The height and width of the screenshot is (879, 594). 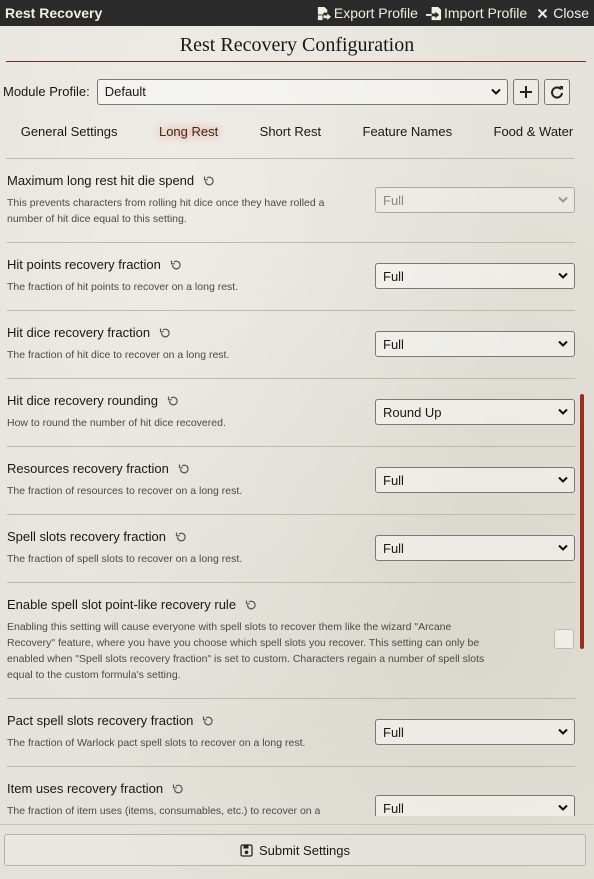 What do you see at coordinates (297, 824) in the screenshot?
I see `footer-divider` at bounding box center [297, 824].